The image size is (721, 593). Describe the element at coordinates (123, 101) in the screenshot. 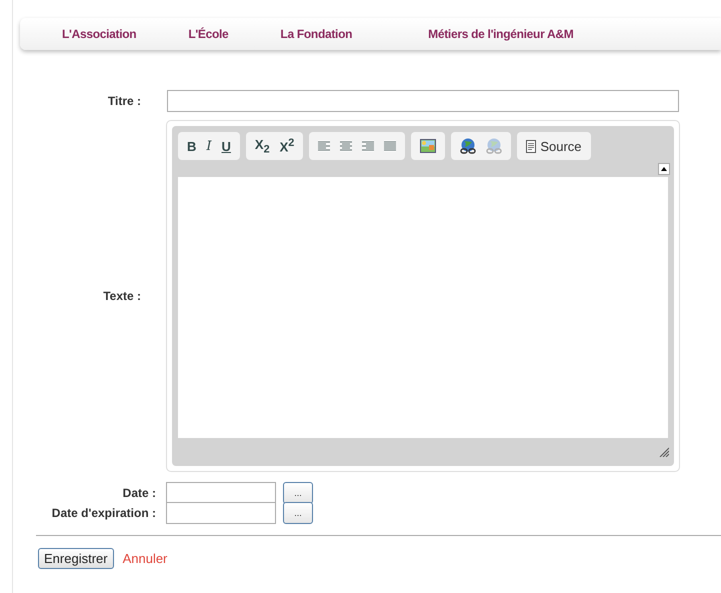

I see `field-label: Titre :` at that location.